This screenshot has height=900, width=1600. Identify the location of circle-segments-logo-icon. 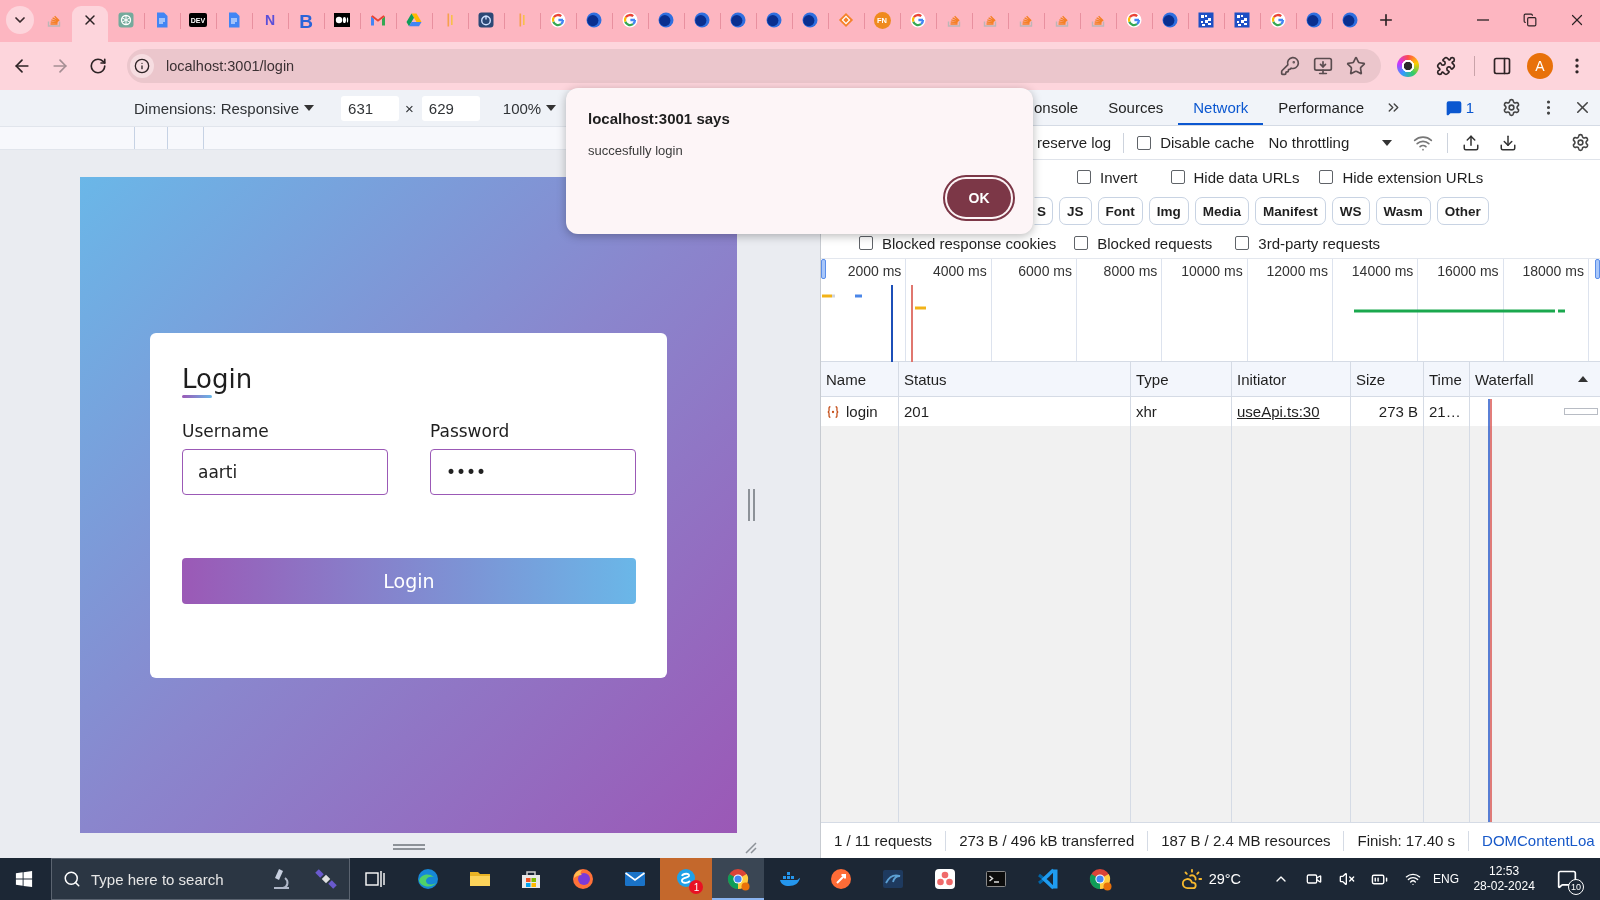
(737, 879).